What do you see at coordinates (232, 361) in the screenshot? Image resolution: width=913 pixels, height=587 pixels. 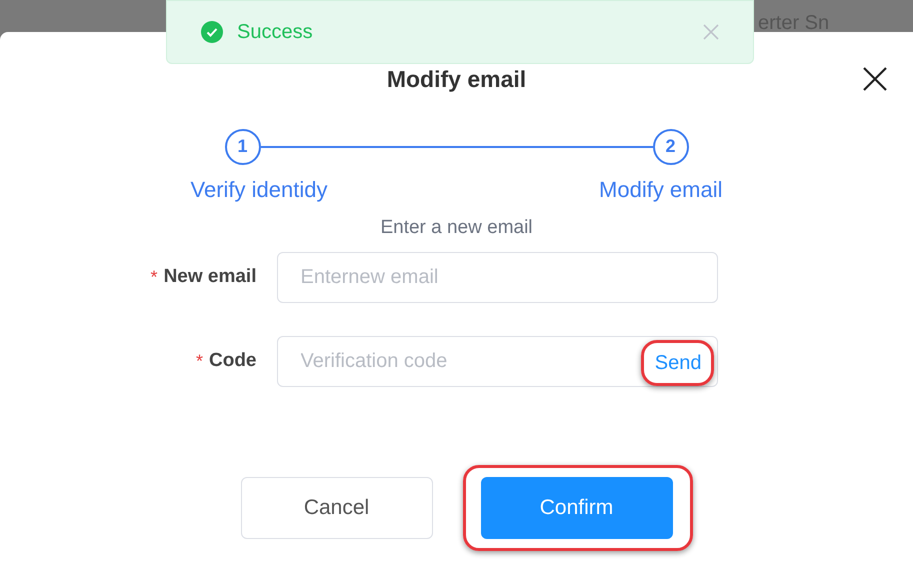 I see `field-label: Code` at bounding box center [232, 361].